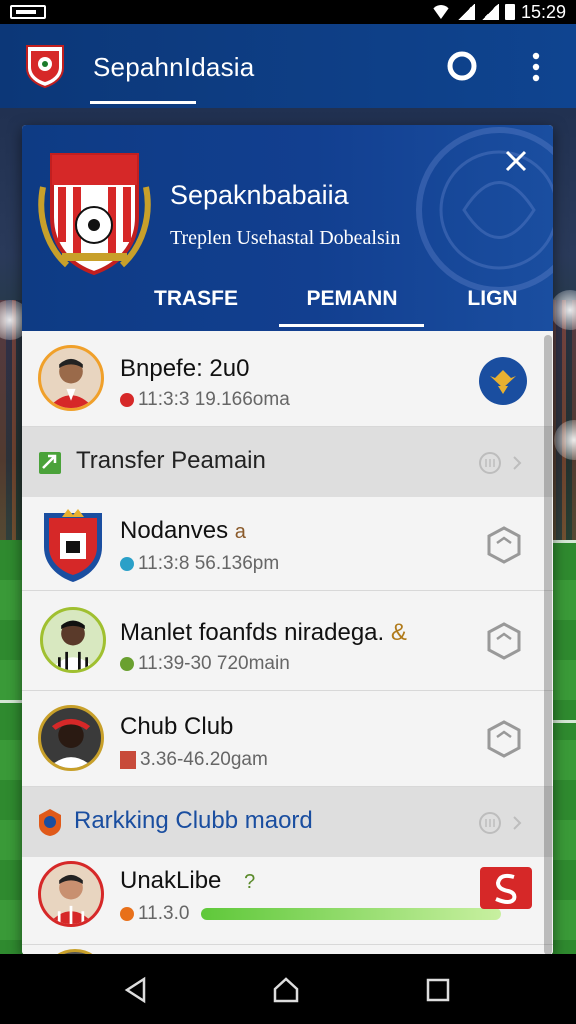 The image size is (576, 1024). Describe the element at coordinates (171, 460) in the screenshot. I see `section-title: Transfer Peamain` at that location.